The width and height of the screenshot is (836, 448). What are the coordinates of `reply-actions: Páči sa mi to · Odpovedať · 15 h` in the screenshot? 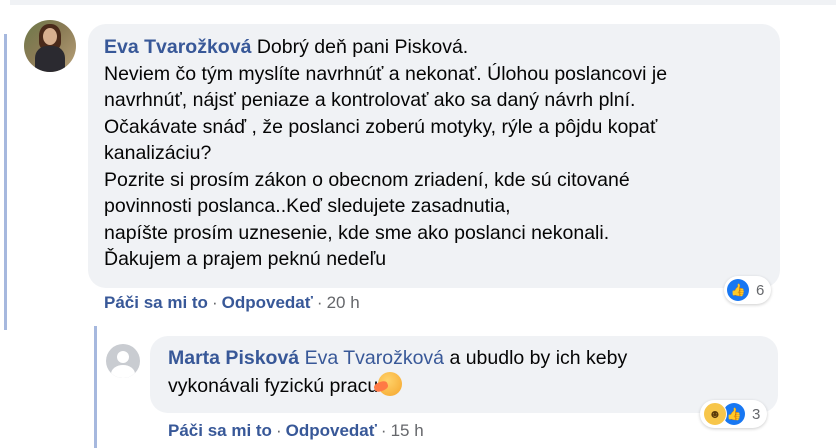 It's located at (296, 431).